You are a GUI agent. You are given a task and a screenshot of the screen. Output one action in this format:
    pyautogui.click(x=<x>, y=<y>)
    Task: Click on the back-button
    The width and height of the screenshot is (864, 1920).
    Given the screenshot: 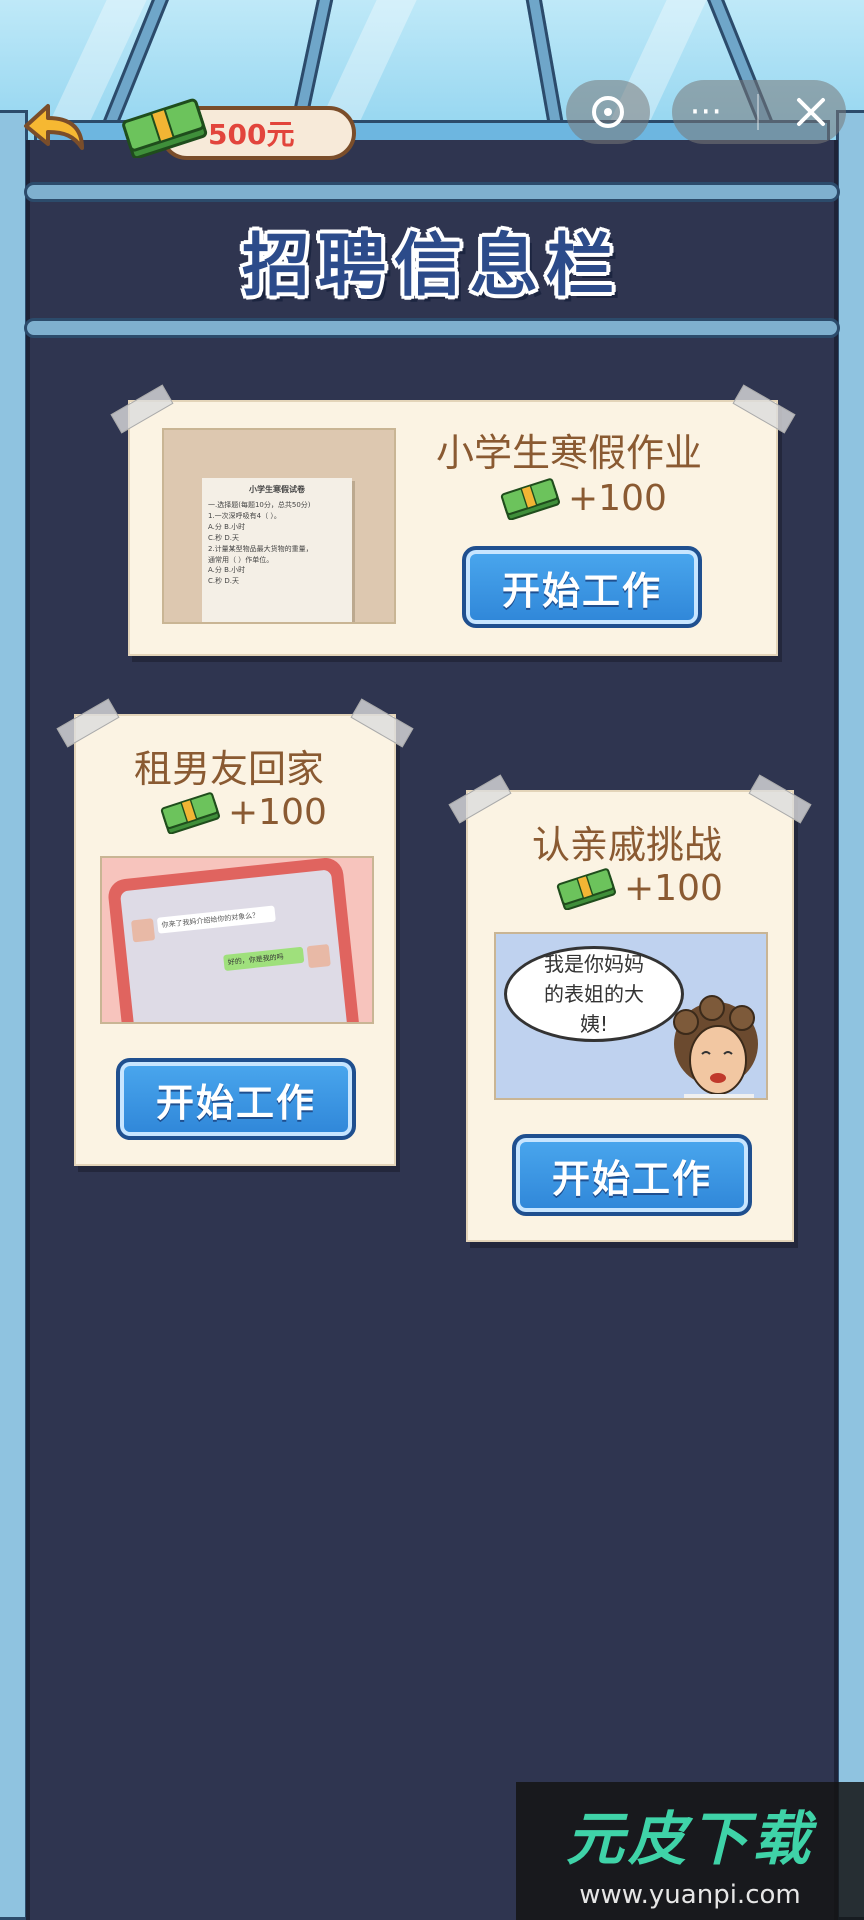 What is the action you would take?
    pyautogui.click(x=54, y=128)
    